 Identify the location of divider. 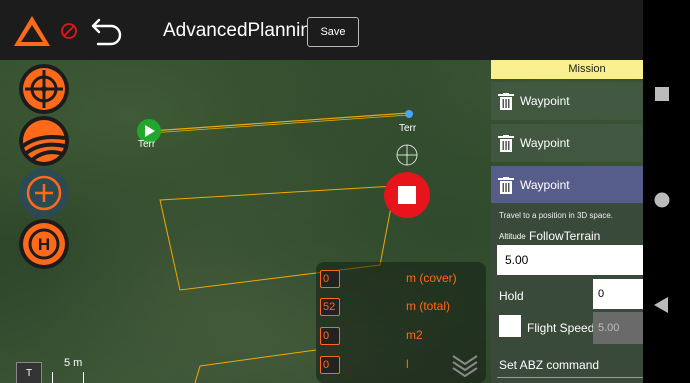
(570, 377).